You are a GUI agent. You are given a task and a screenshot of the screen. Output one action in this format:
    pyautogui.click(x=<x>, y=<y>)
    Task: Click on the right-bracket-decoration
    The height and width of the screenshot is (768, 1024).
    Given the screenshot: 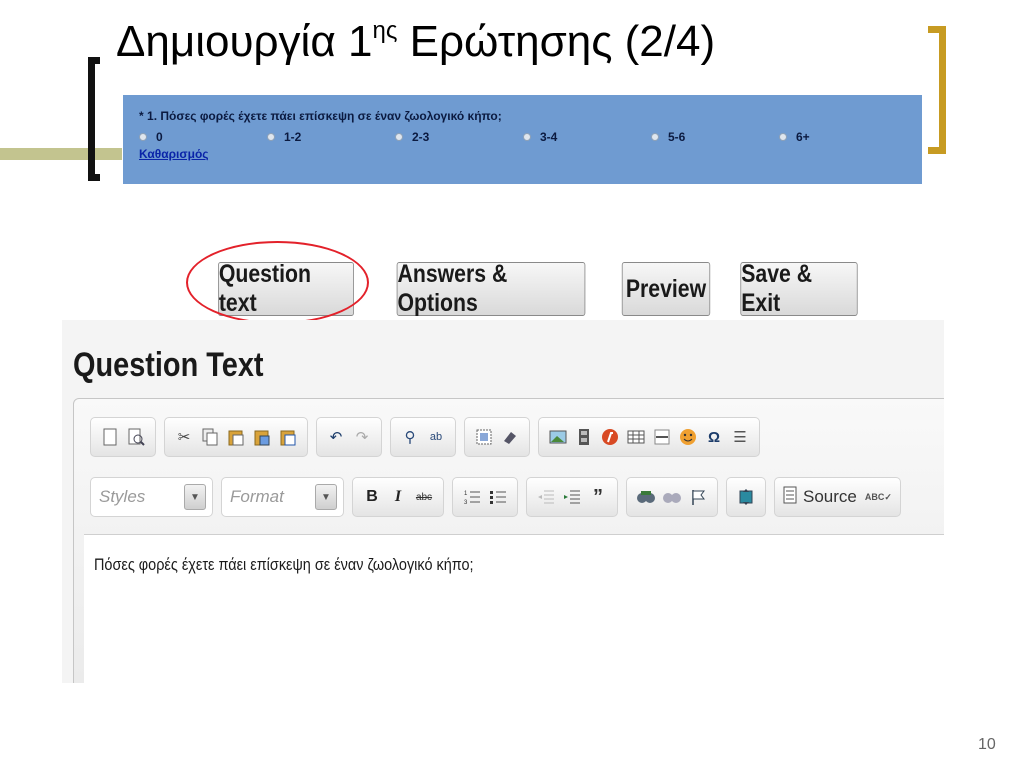 What is the action you would take?
    pyautogui.click(x=937, y=90)
    